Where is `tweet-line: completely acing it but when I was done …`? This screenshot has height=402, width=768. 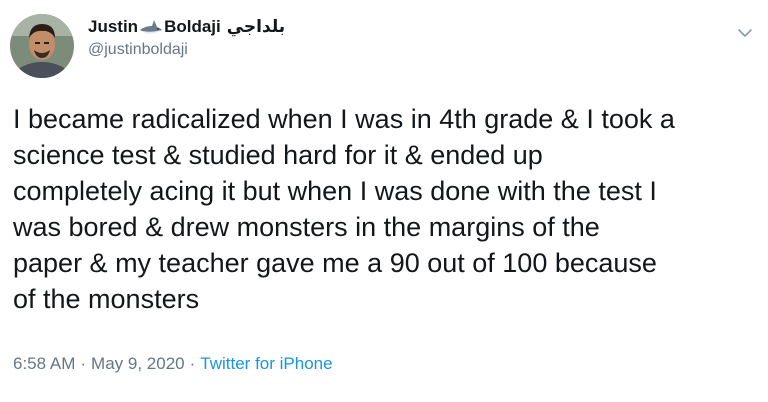 tweet-line: completely acing it but when I was done … is located at coordinates (335, 191).